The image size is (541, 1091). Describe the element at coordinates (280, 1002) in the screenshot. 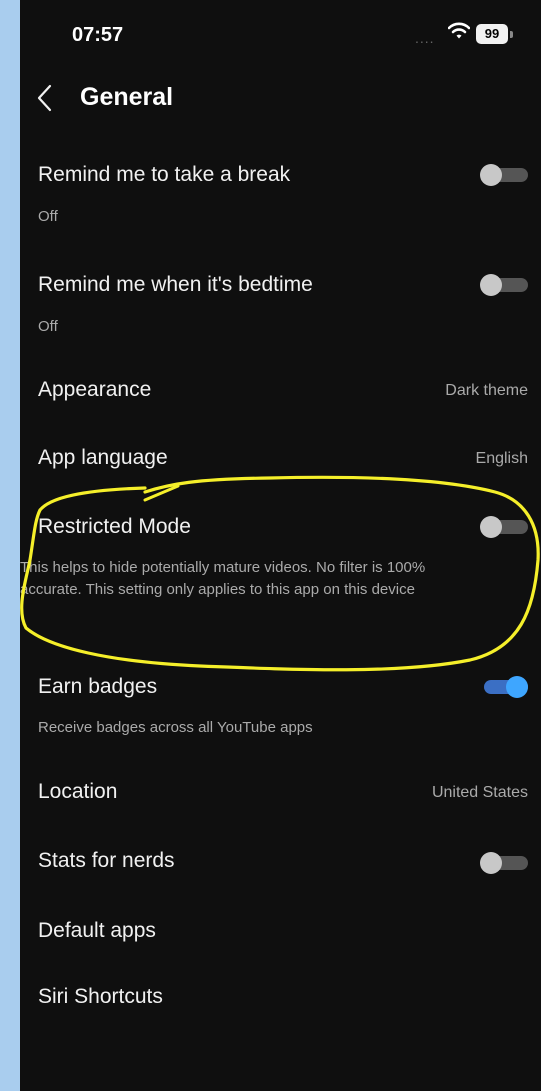

I see `setting-siri-shortcuts: Siri Shortcuts` at that location.